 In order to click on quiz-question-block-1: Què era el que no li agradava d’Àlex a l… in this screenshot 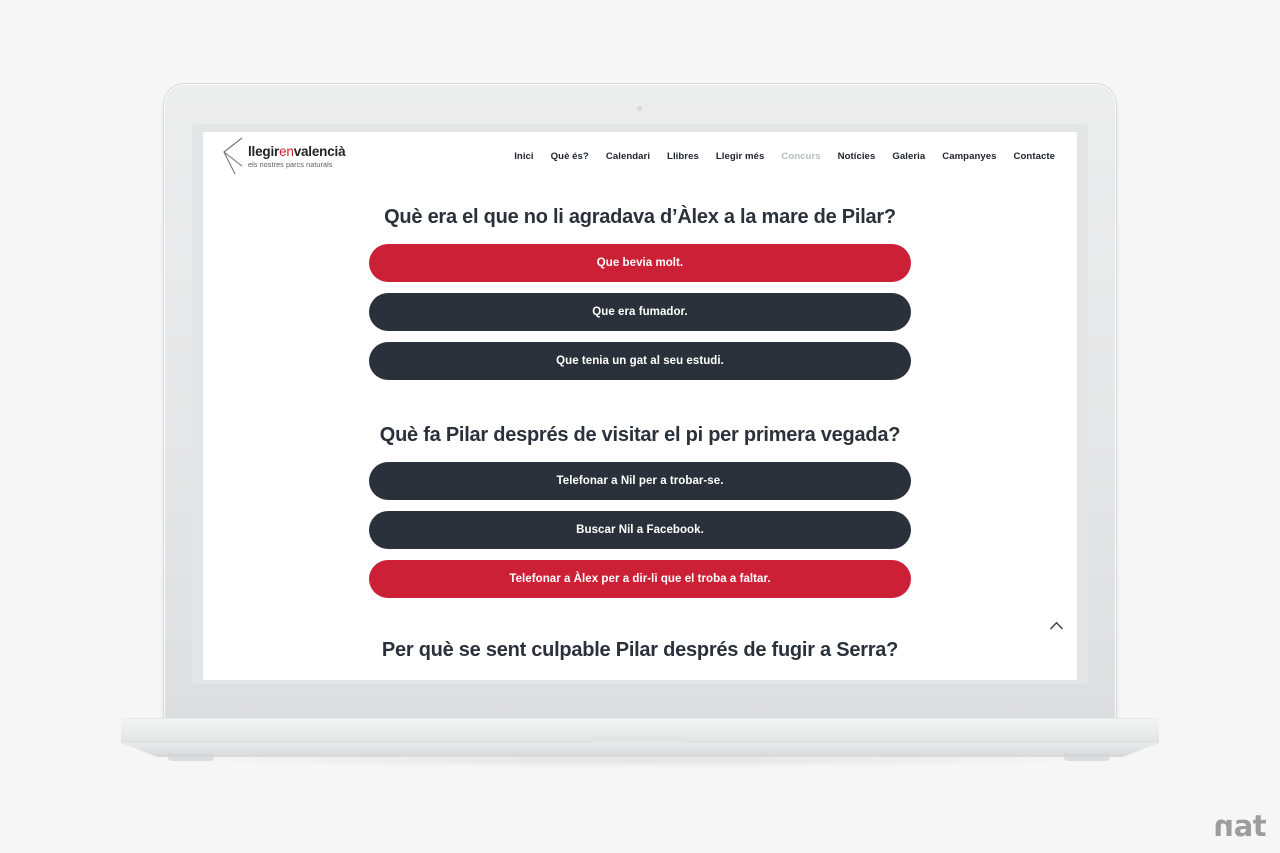, I will do `click(640, 292)`.